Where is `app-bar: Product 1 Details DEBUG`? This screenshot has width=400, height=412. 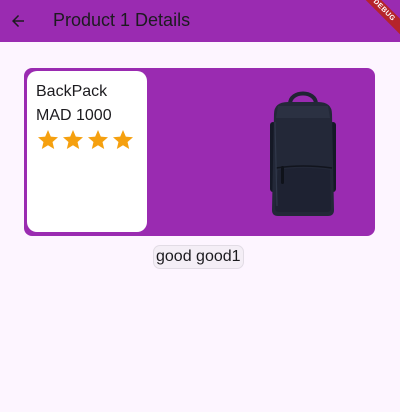 app-bar: Product 1 Details DEBUG is located at coordinates (200, 21).